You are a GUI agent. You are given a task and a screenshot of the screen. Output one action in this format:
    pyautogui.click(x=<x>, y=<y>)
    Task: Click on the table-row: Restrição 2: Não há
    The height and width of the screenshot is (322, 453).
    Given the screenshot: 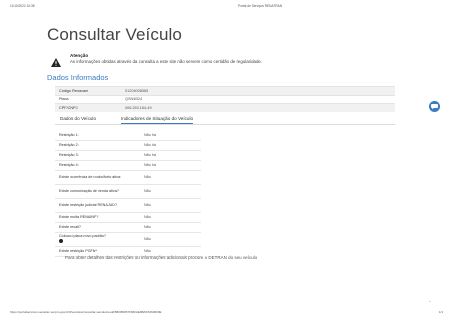 What is the action you would take?
    pyautogui.click(x=128, y=145)
    